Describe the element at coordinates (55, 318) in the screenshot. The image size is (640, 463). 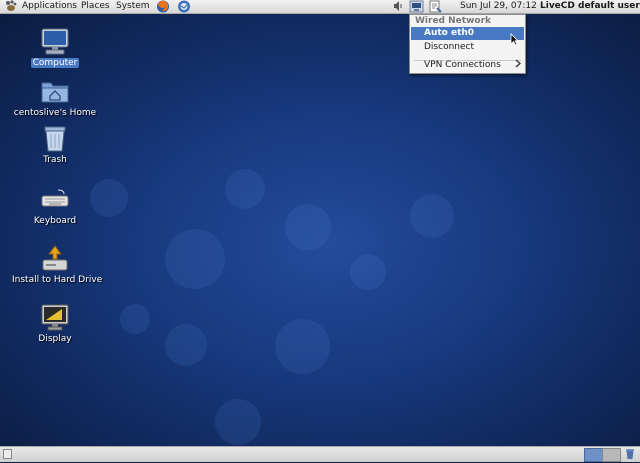
I see `display-icon` at that location.